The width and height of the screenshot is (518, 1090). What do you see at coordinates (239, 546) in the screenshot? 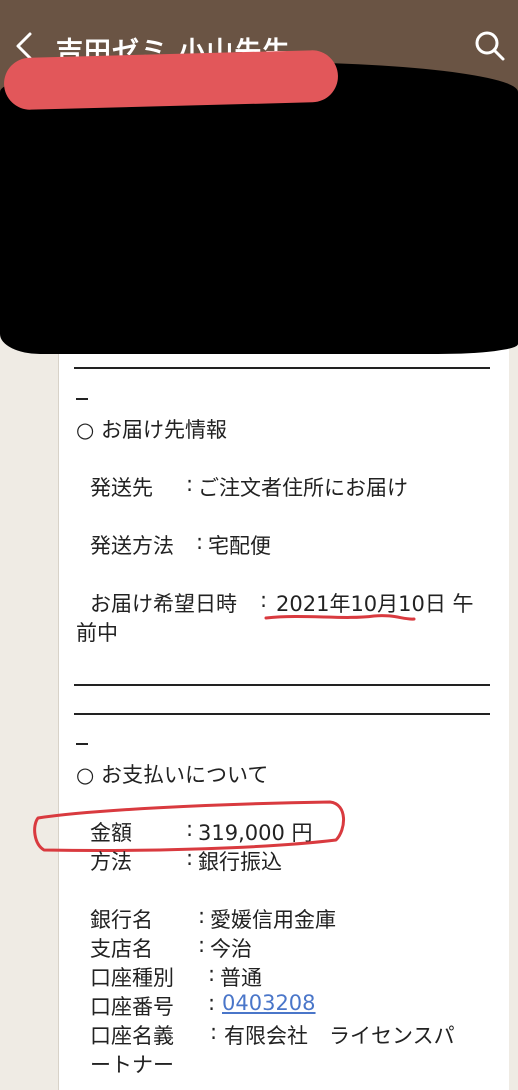
I see `shipping-method-value: 宅配便` at bounding box center [239, 546].